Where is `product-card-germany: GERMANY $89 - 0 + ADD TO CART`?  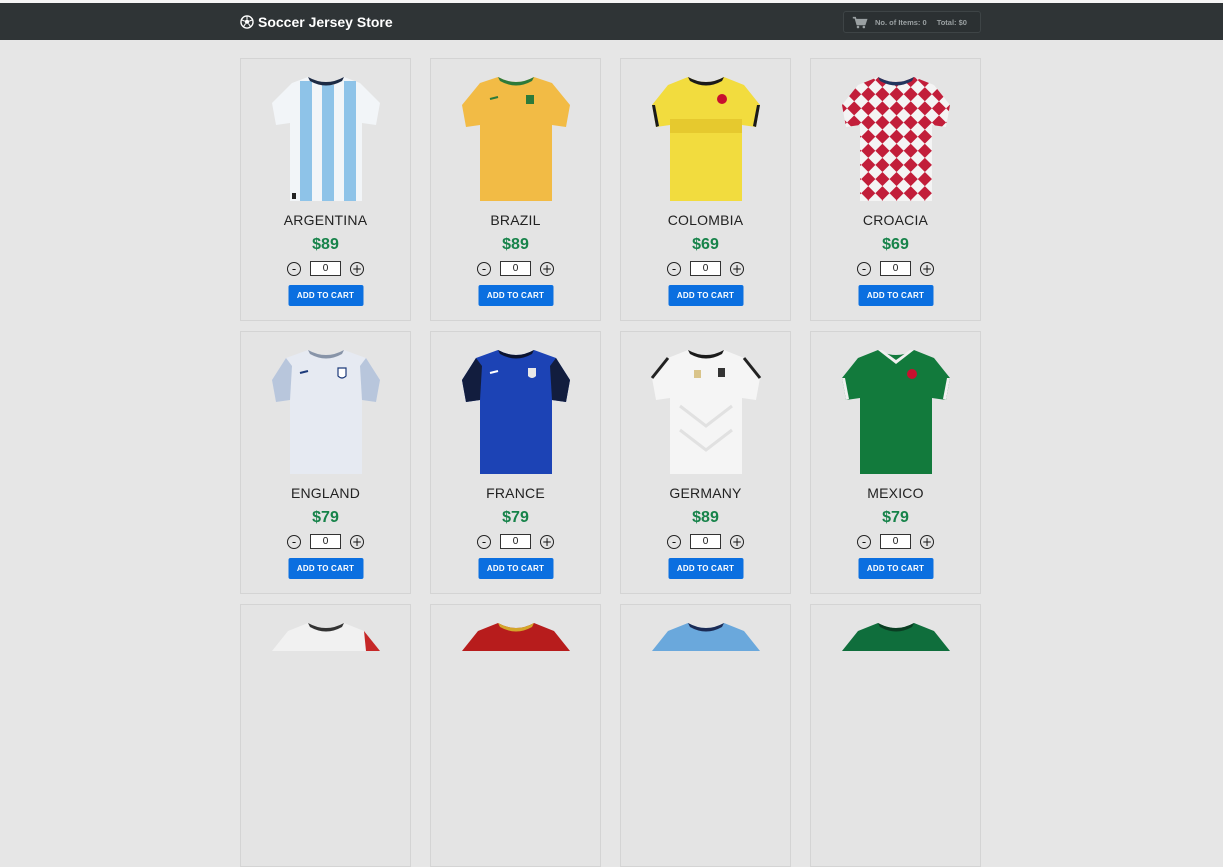
product-card-germany: GERMANY $89 - 0 + ADD TO CART is located at coordinates (705, 462).